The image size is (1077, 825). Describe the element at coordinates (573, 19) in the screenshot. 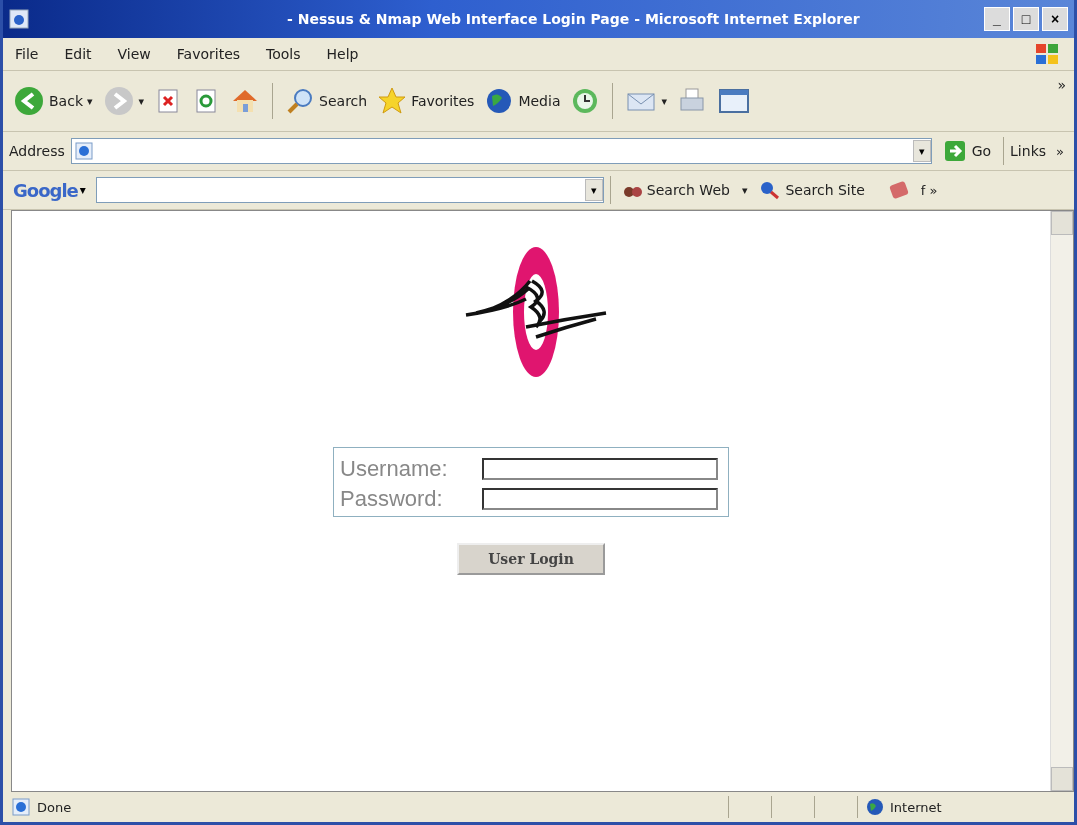

I see `window-title: - Nessus & Nmap Web Interface Login Page - Microsoft Internet Explorer` at that location.